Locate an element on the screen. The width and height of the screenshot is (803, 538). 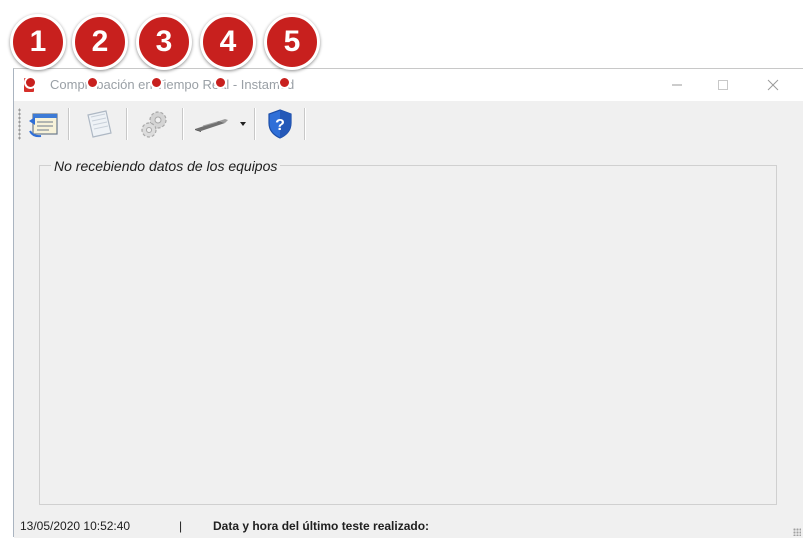
maximize-icon is located at coordinates (723, 85).